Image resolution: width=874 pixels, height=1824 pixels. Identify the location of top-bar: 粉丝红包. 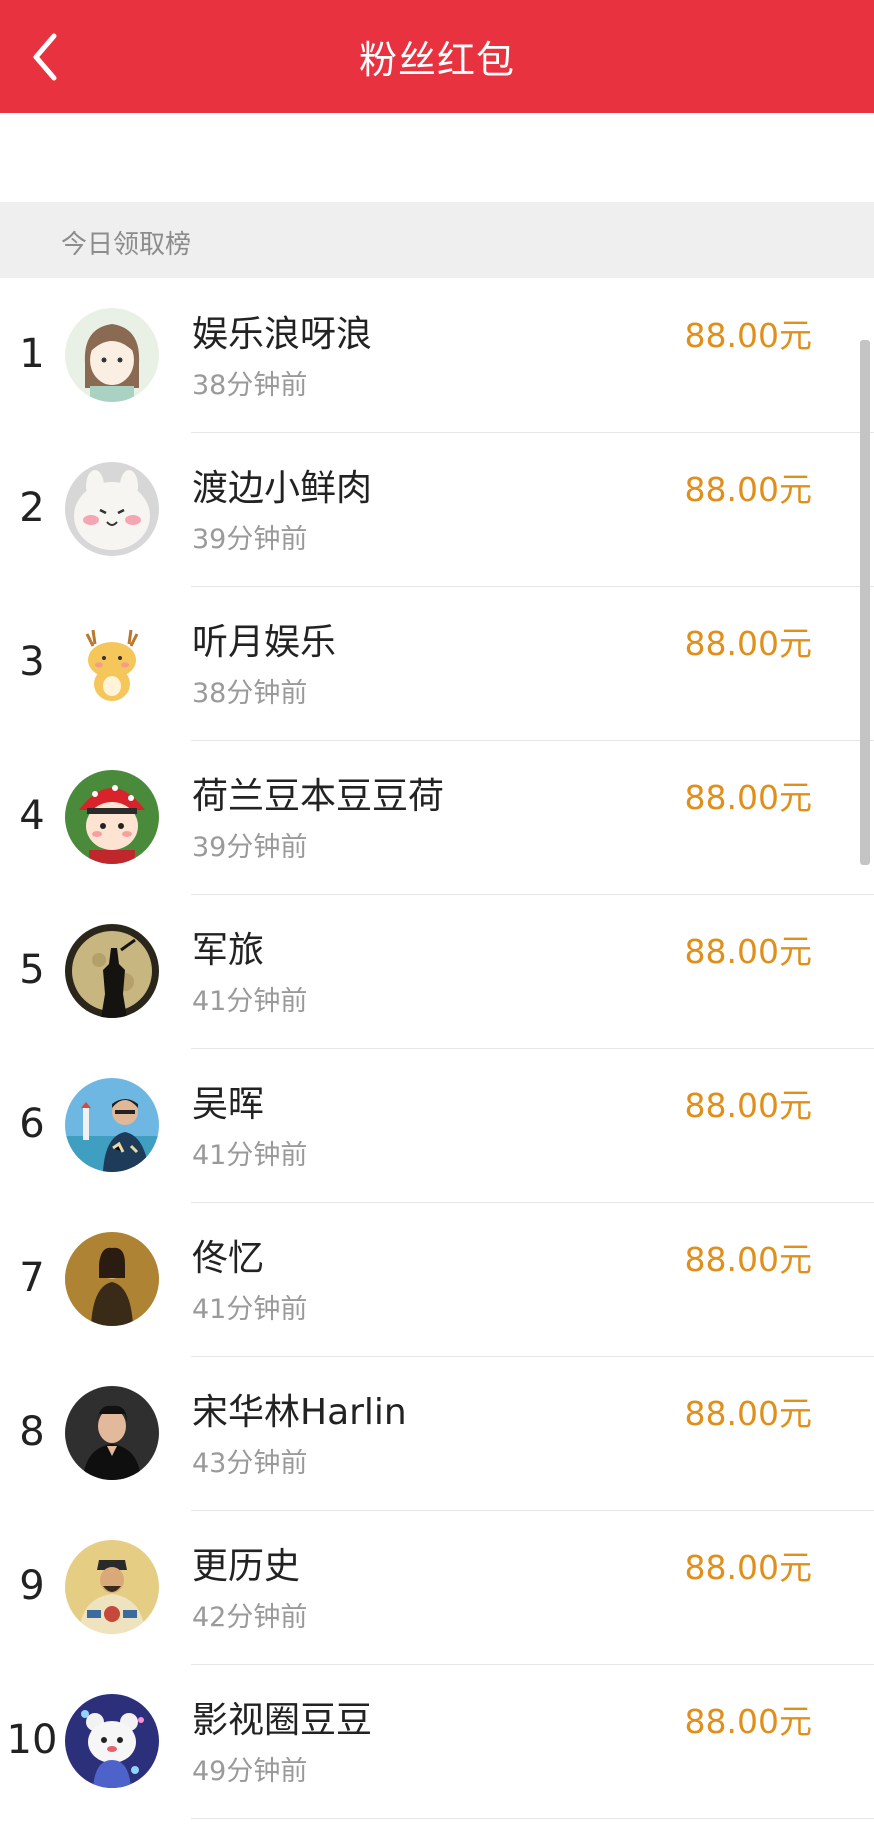
(437, 56).